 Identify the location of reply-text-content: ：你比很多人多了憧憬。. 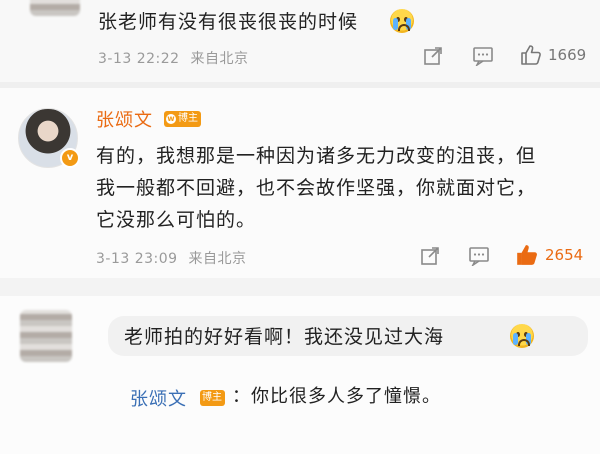
(336, 396).